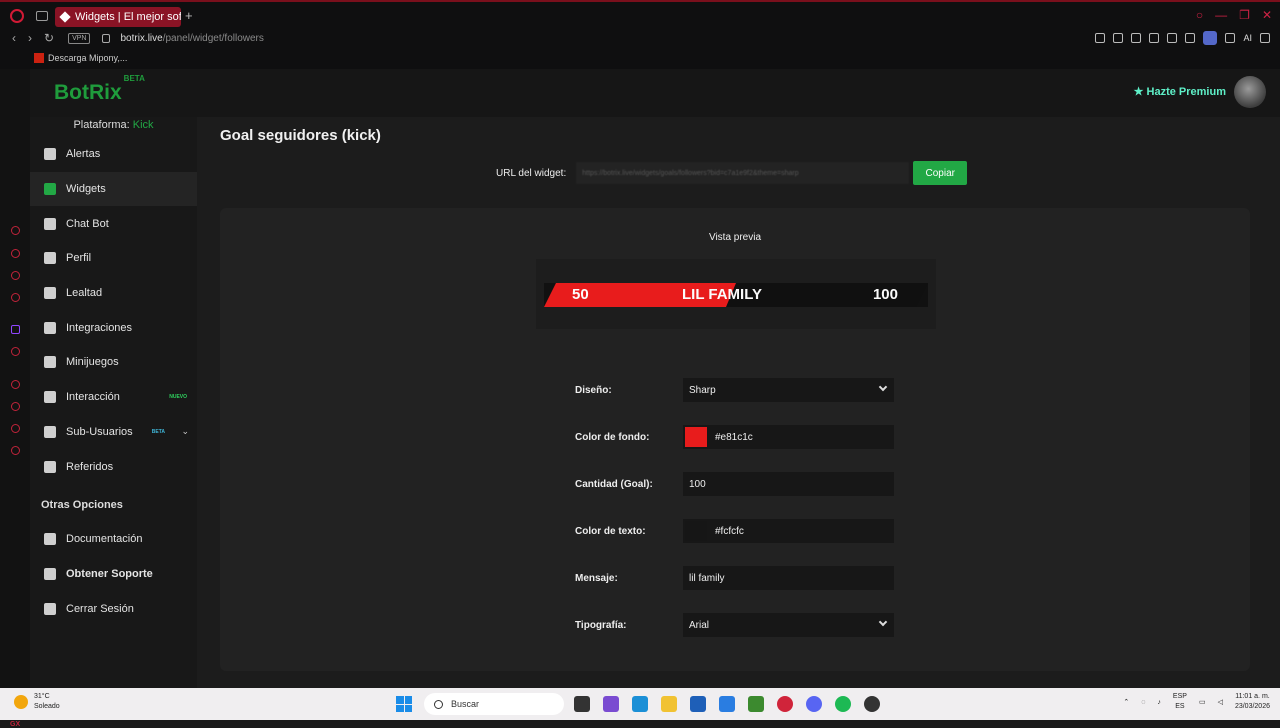 The width and height of the screenshot is (1280, 728). Describe the element at coordinates (185, 431) in the screenshot. I see `chevron-down-icon: ⌄` at that location.